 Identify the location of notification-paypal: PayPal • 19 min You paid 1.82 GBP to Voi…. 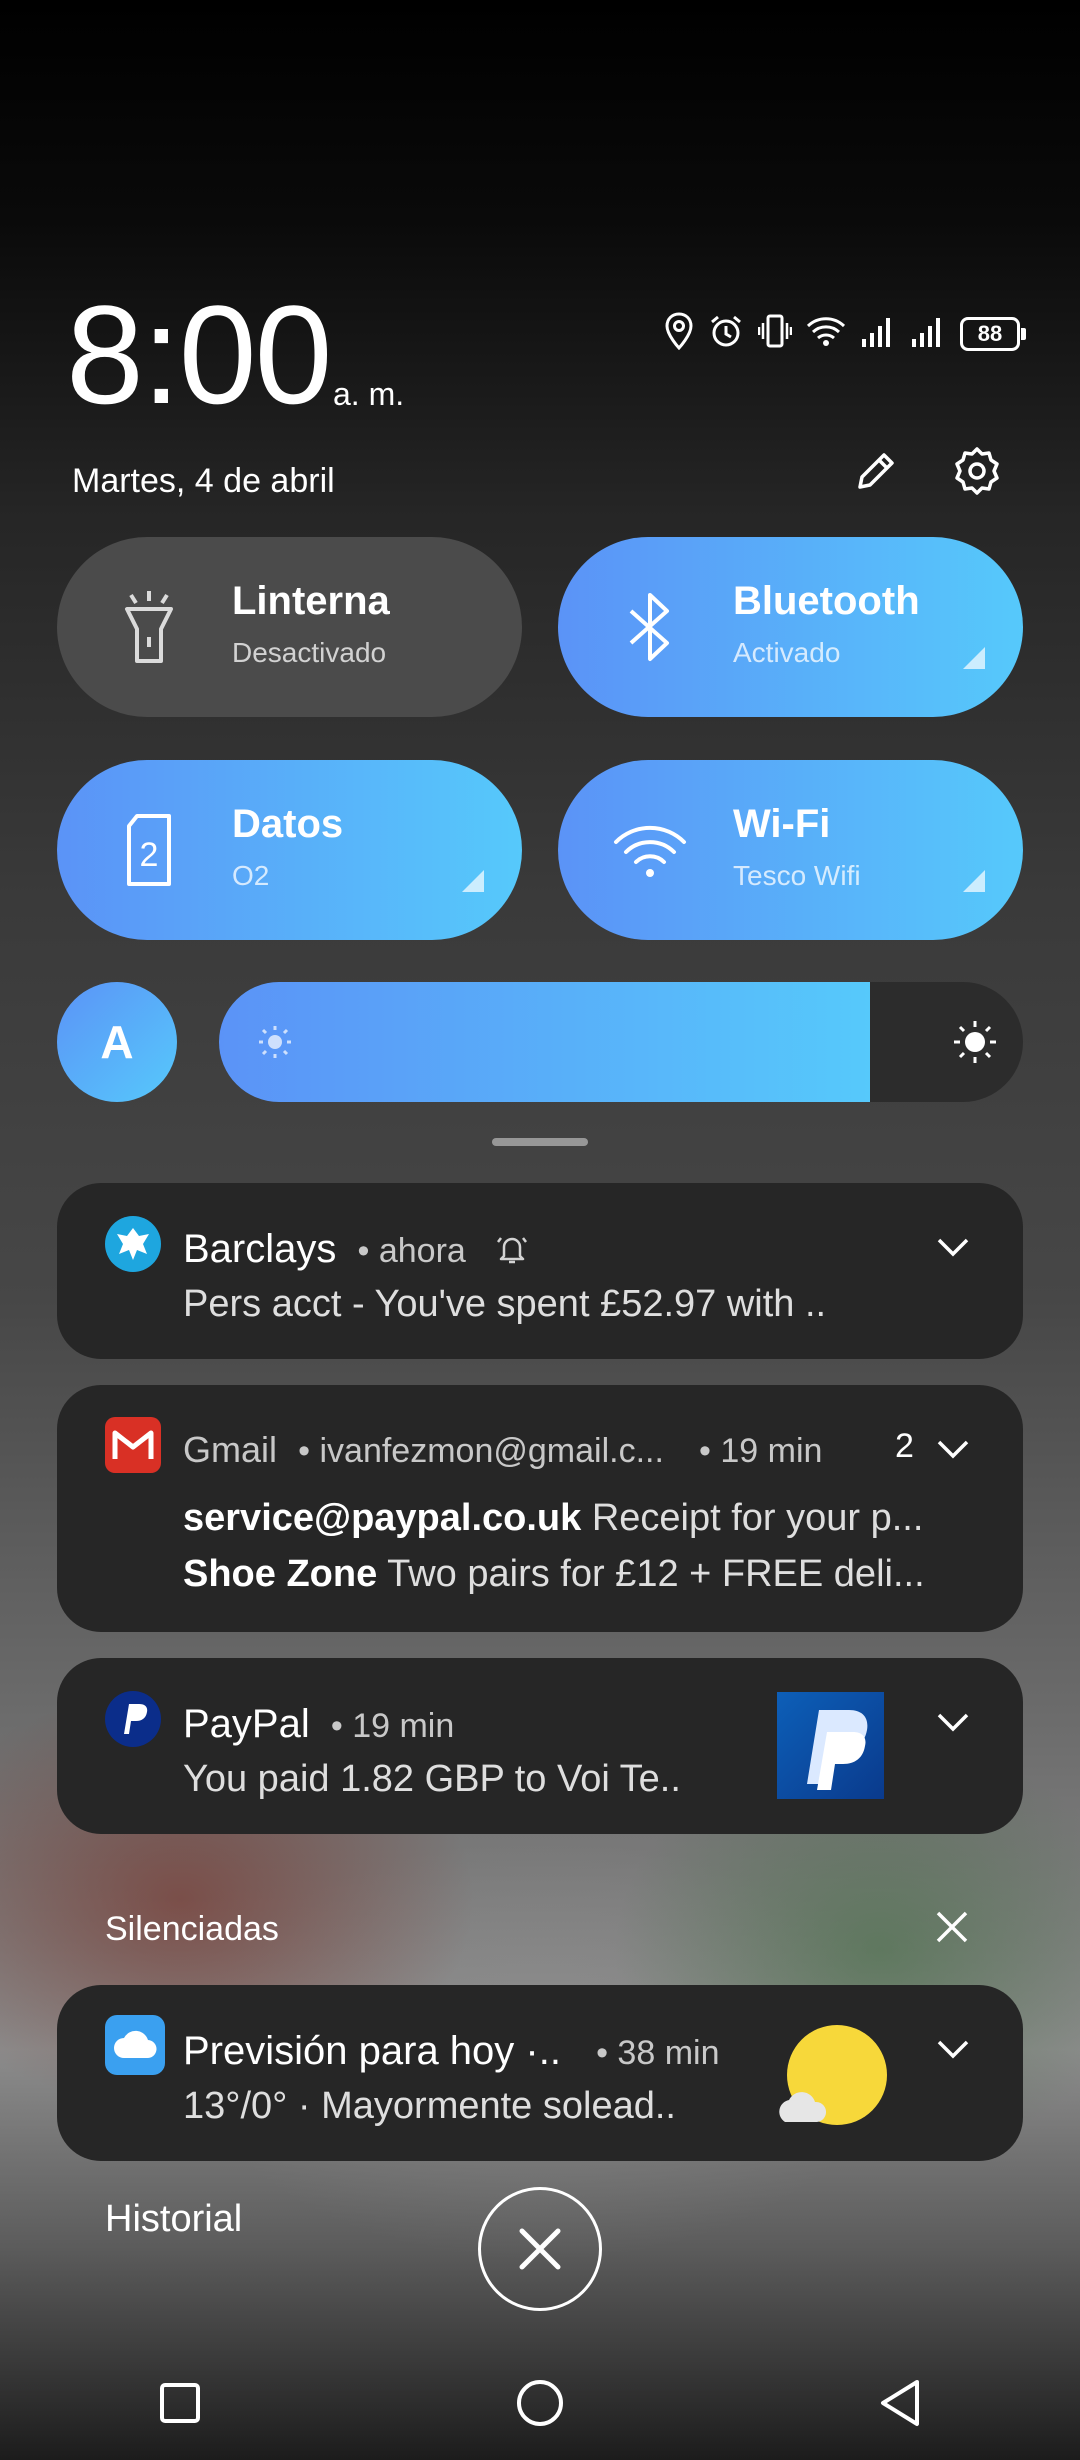
(540, 1746).